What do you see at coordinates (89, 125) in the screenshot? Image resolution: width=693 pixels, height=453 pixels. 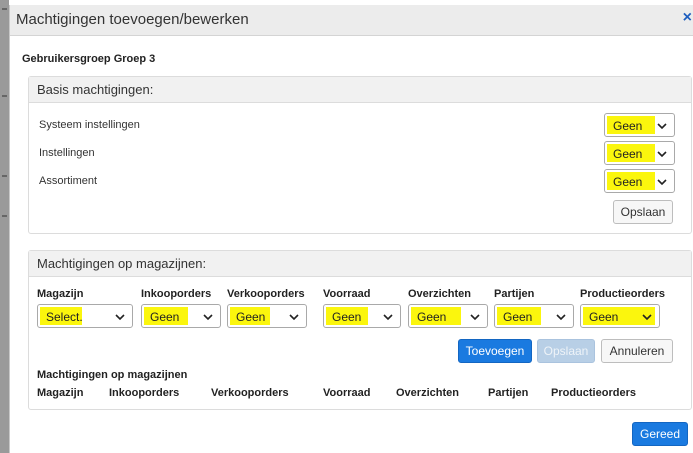 I see `permission-label-systeem: Systeem instellingen` at bounding box center [89, 125].